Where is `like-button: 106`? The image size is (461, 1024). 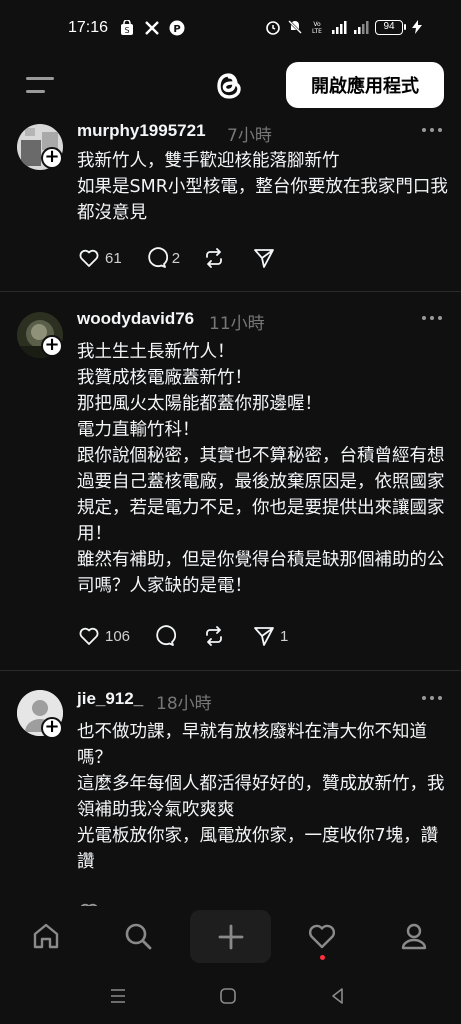 like-button: 106 is located at coordinates (103, 636).